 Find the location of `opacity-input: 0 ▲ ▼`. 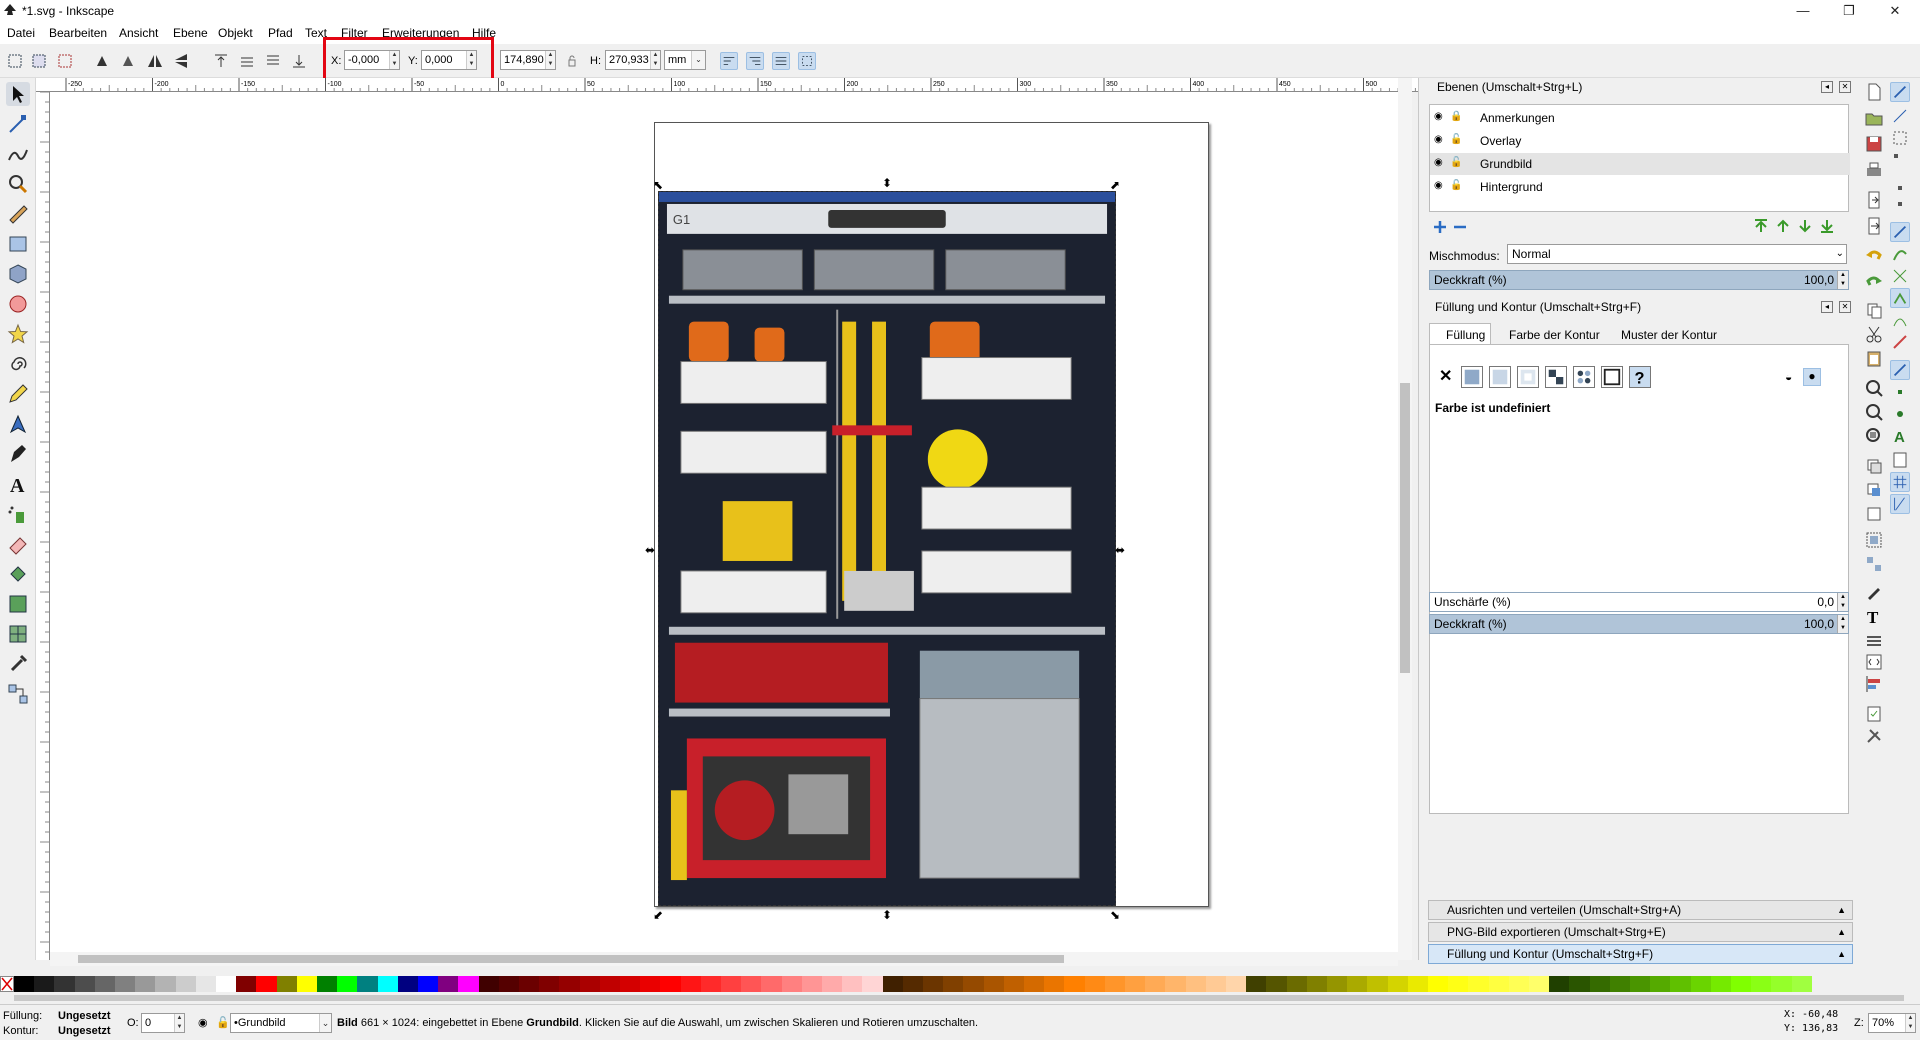

opacity-input: 0 ▲ ▼ is located at coordinates (163, 1023).